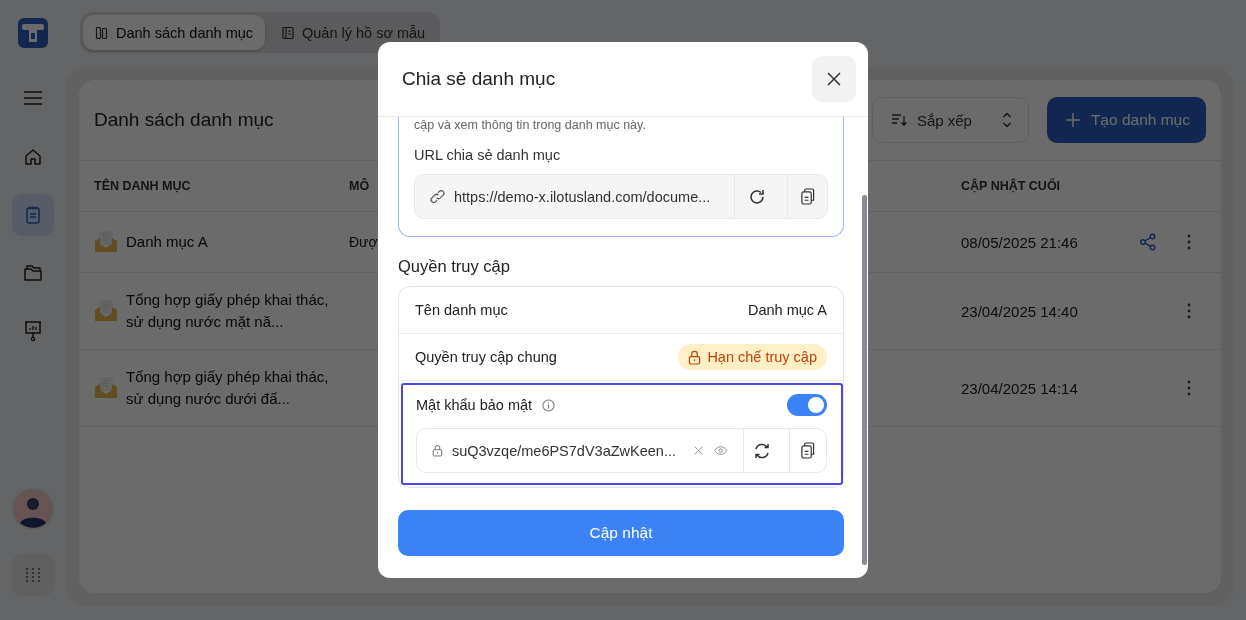 This screenshot has height=620, width=1246. What do you see at coordinates (530, 125) in the screenshot?
I see `intro-text: cập và xem thông tin trong danh mục này.` at bounding box center [530, 125].